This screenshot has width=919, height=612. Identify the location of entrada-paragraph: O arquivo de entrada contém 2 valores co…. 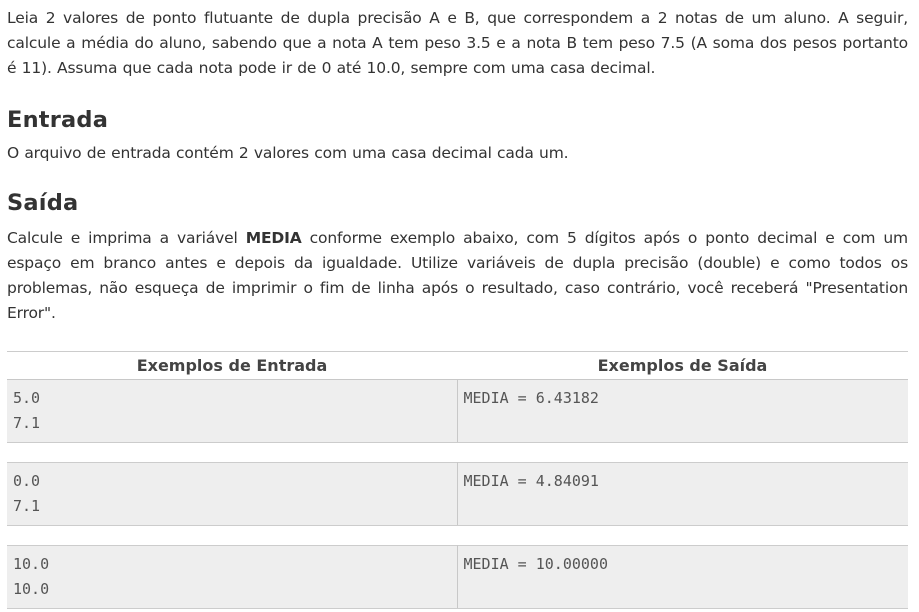
(288, 153).